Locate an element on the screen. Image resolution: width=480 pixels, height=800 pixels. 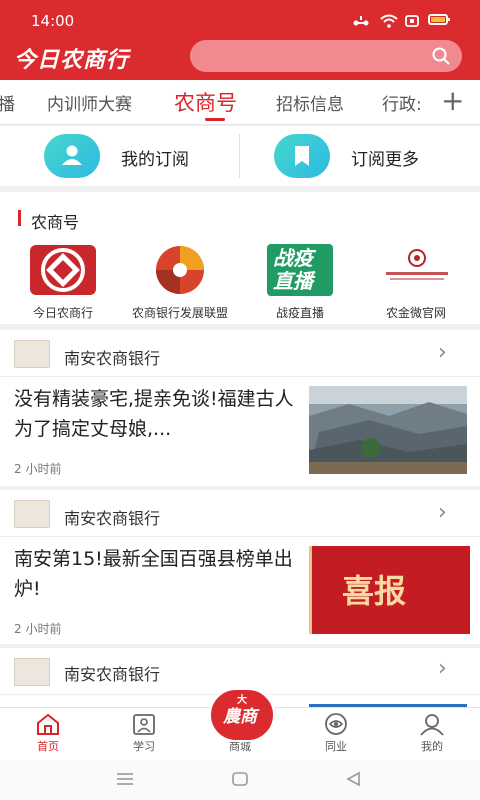
news-thumbnail: 喜报 is located at coordinates (389, 590).